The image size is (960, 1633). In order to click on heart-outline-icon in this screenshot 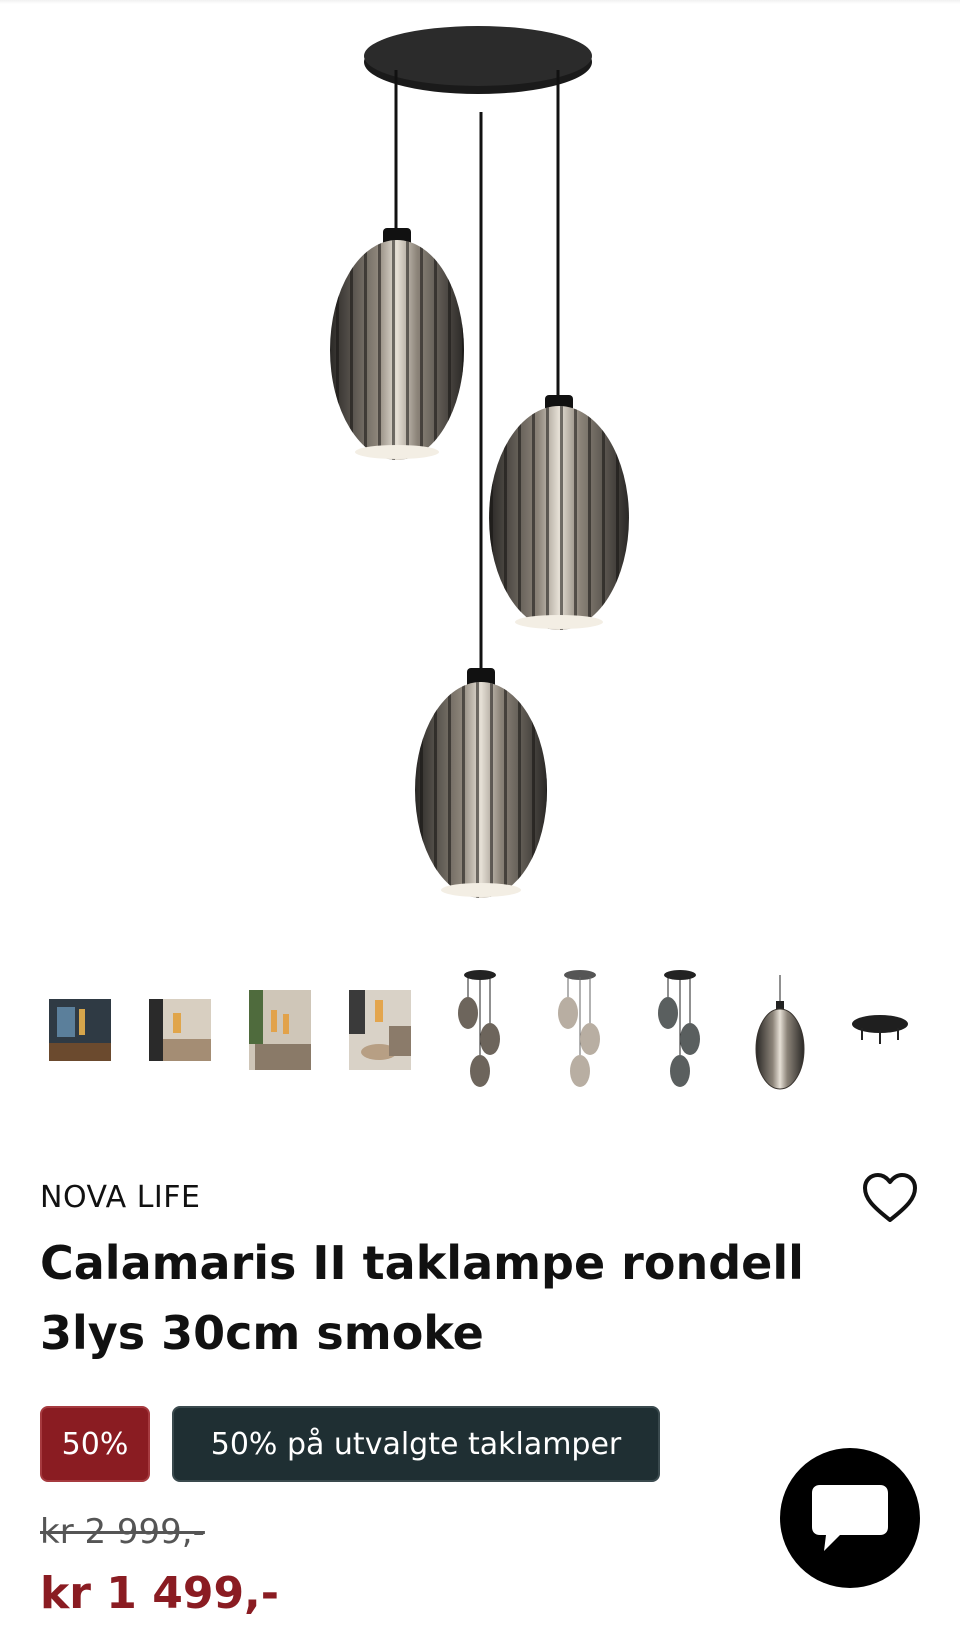, I will do `click(890, 1197)`.